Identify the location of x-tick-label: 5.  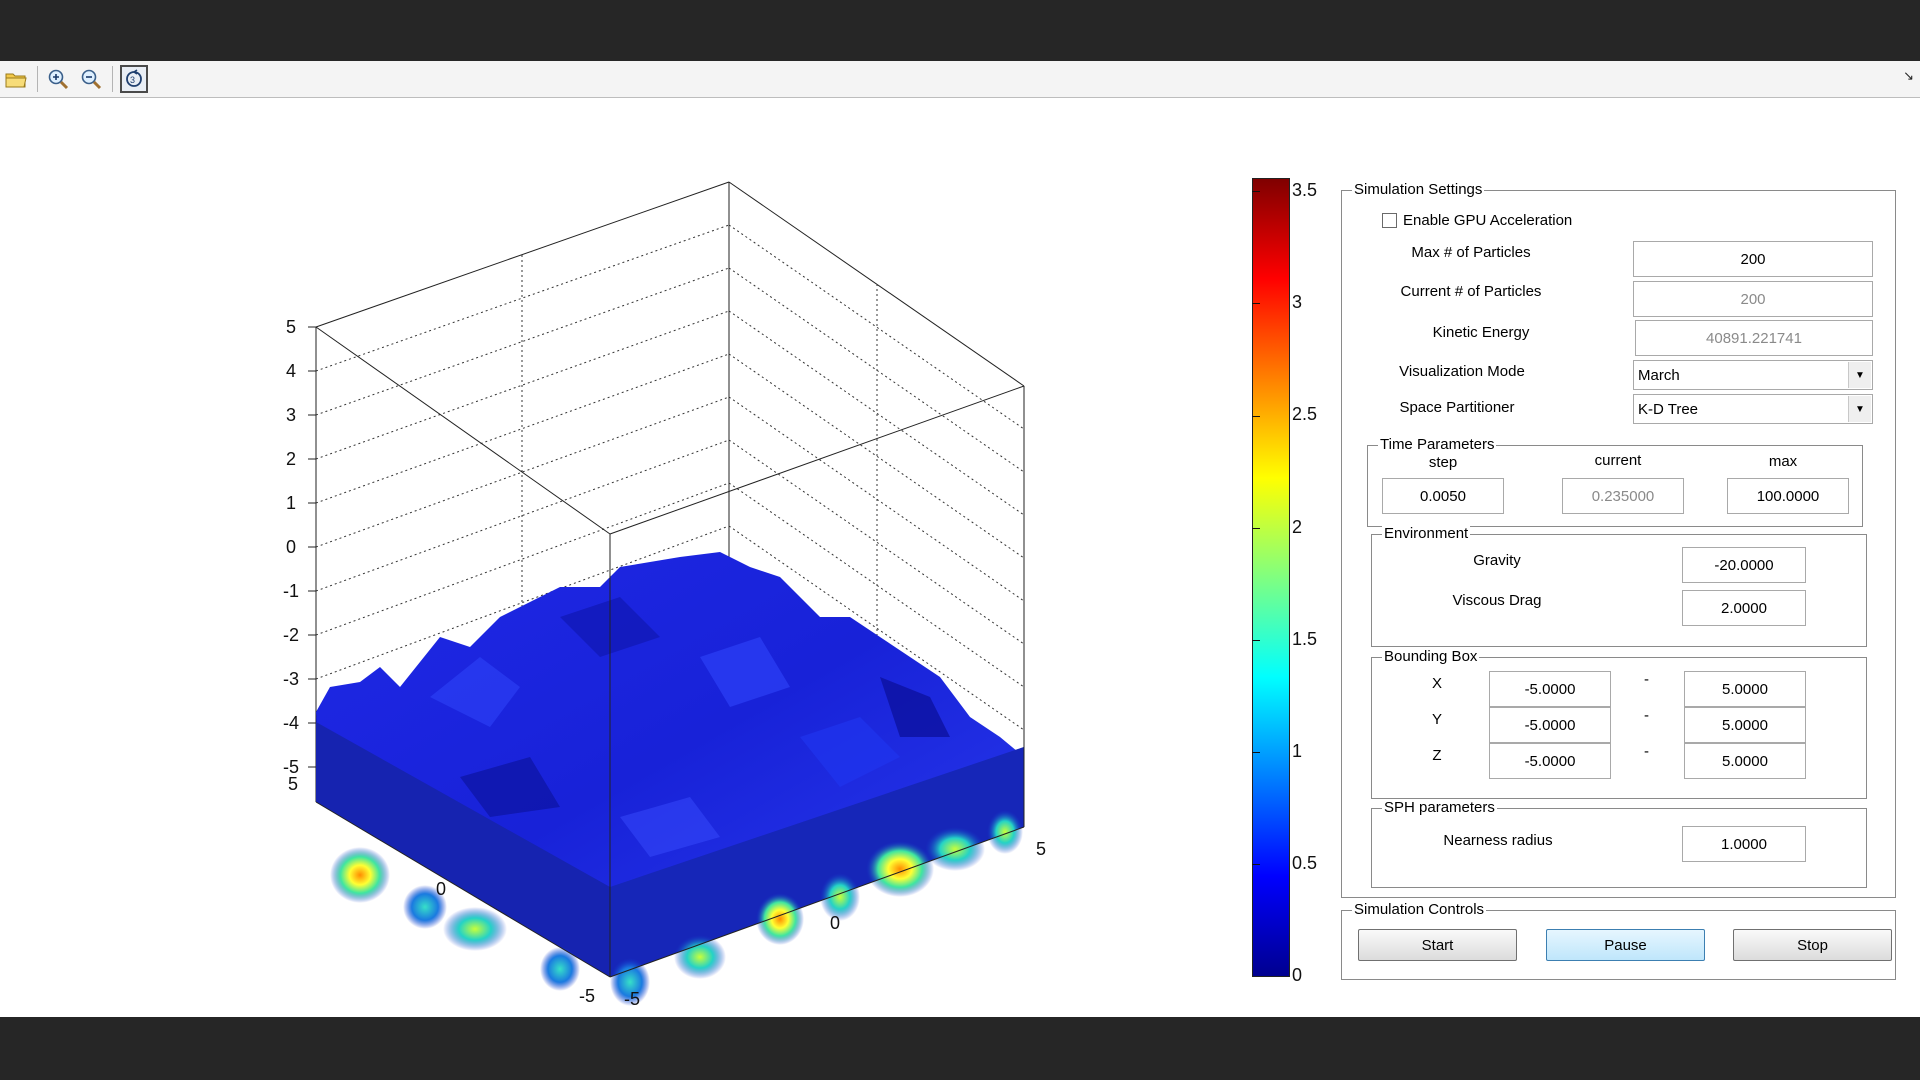
(293, 784).